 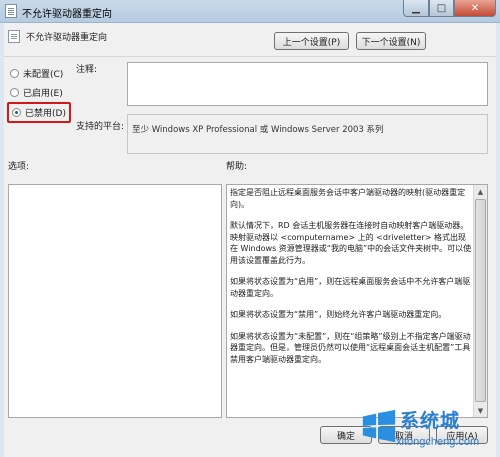 I want to click on comment-input, so click(x=307, y=84).